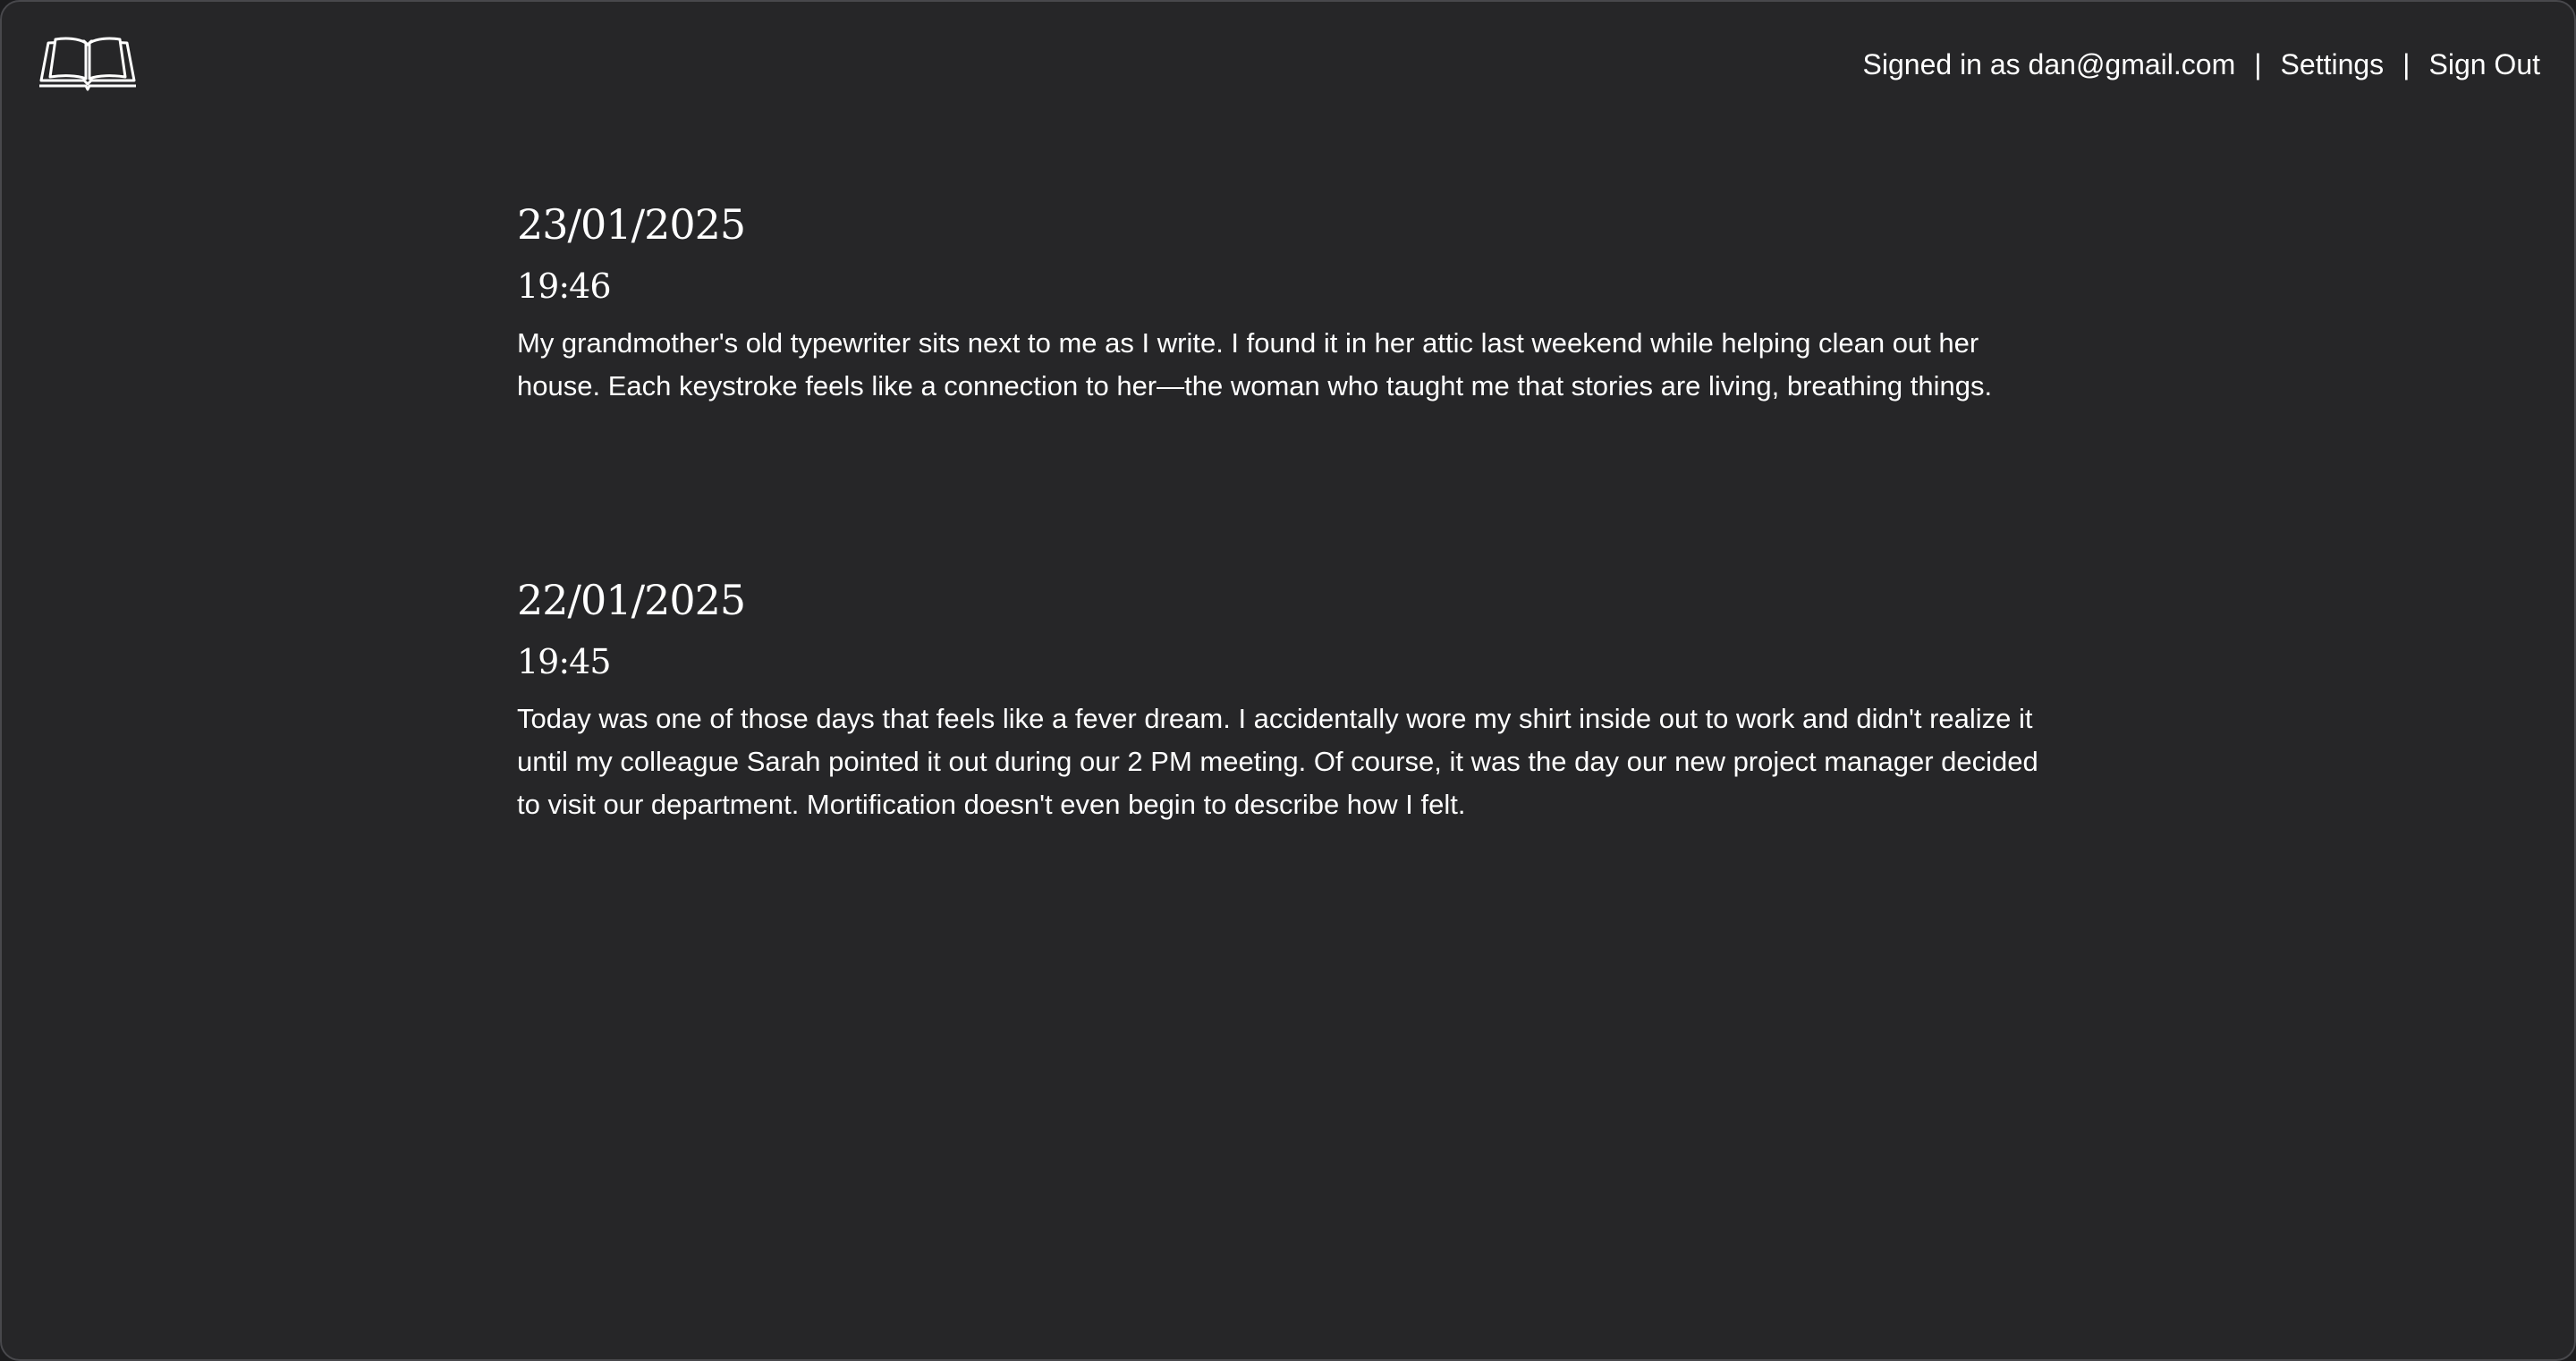 Image resolution: width=2576 pixels, height=1361 pixels. Describe the element at coordinates (88, 64) in the screenshot. I see `open-book-icon` at that location.